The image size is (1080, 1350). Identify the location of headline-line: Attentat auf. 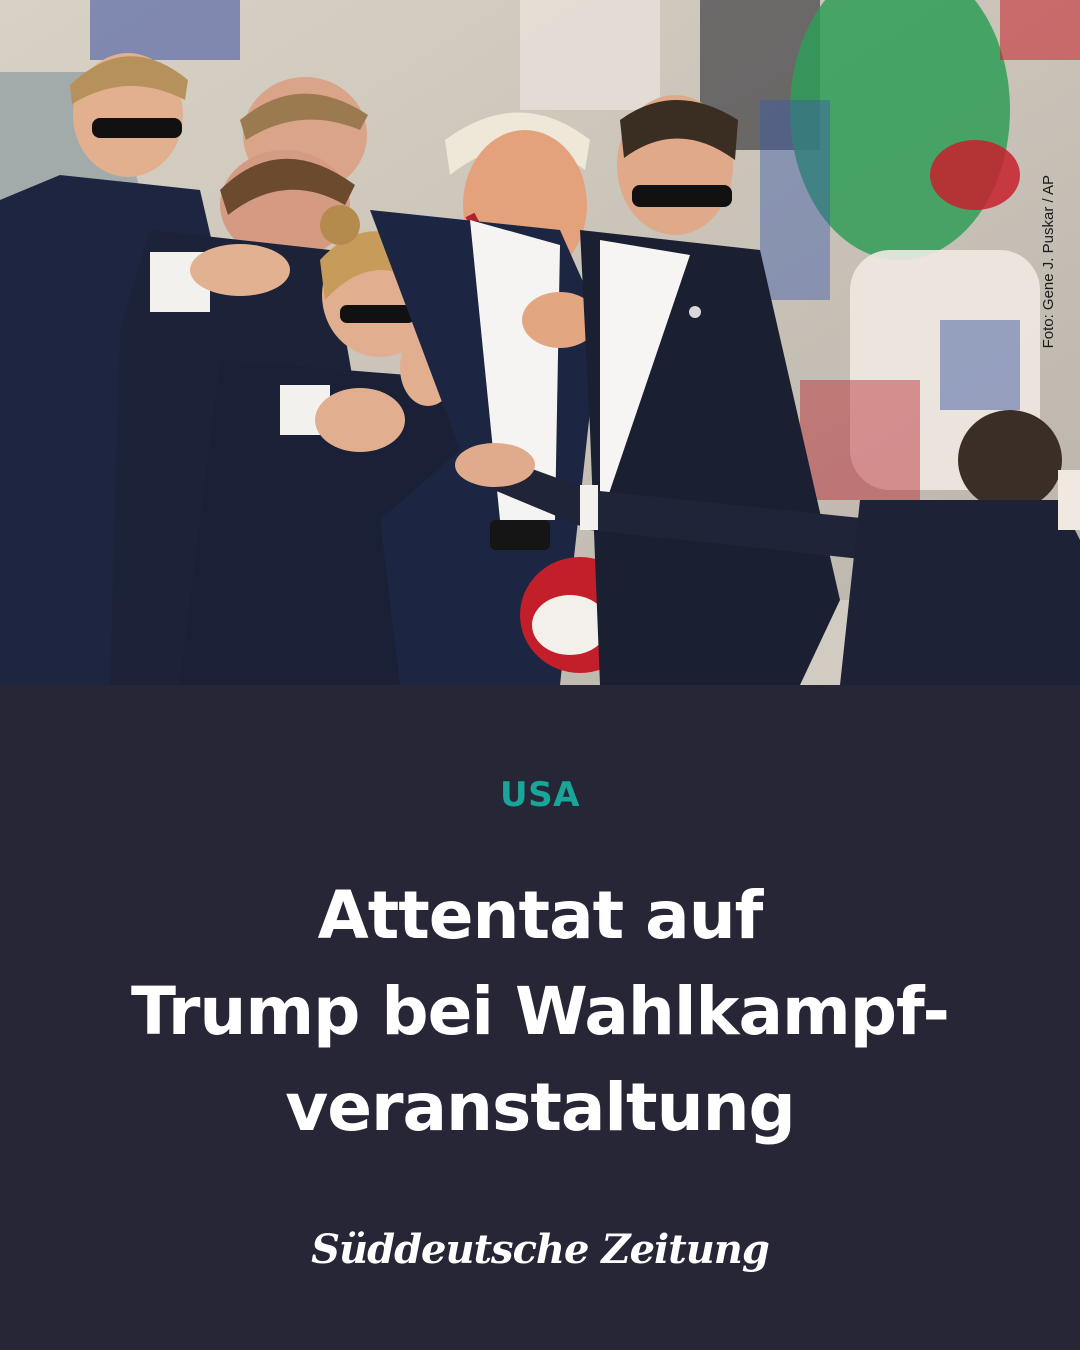
(540, 915).